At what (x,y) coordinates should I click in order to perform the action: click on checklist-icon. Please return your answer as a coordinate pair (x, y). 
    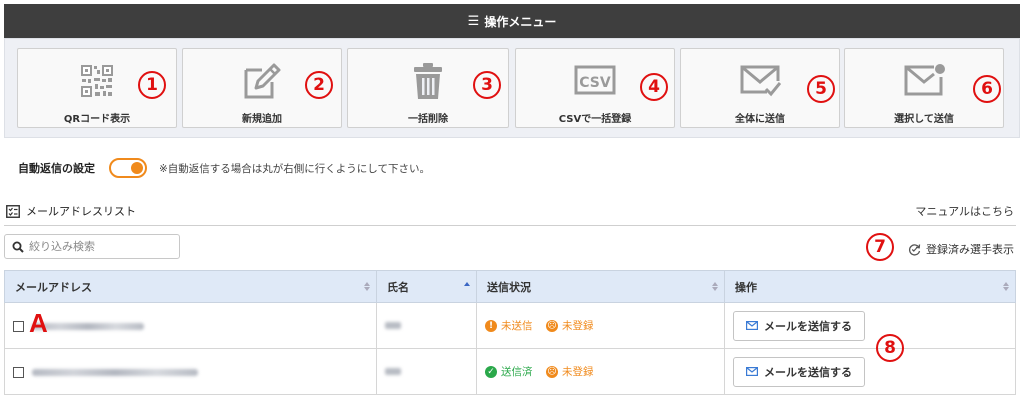
    Looking at the image, I should click on (13, 211).